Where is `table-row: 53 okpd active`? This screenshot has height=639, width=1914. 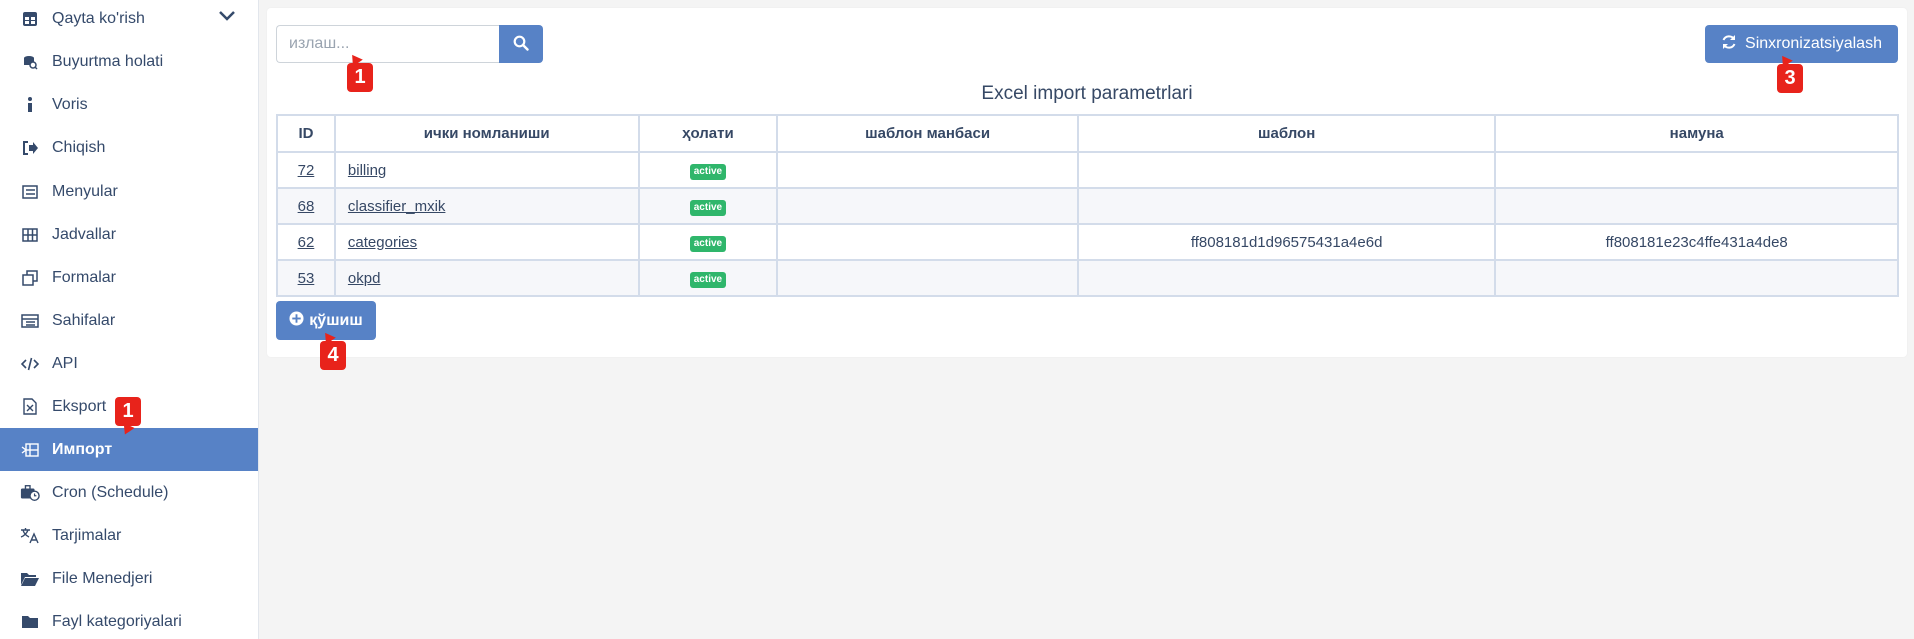 table-row: 53 okpd active is located at coordinates (1087, 278).